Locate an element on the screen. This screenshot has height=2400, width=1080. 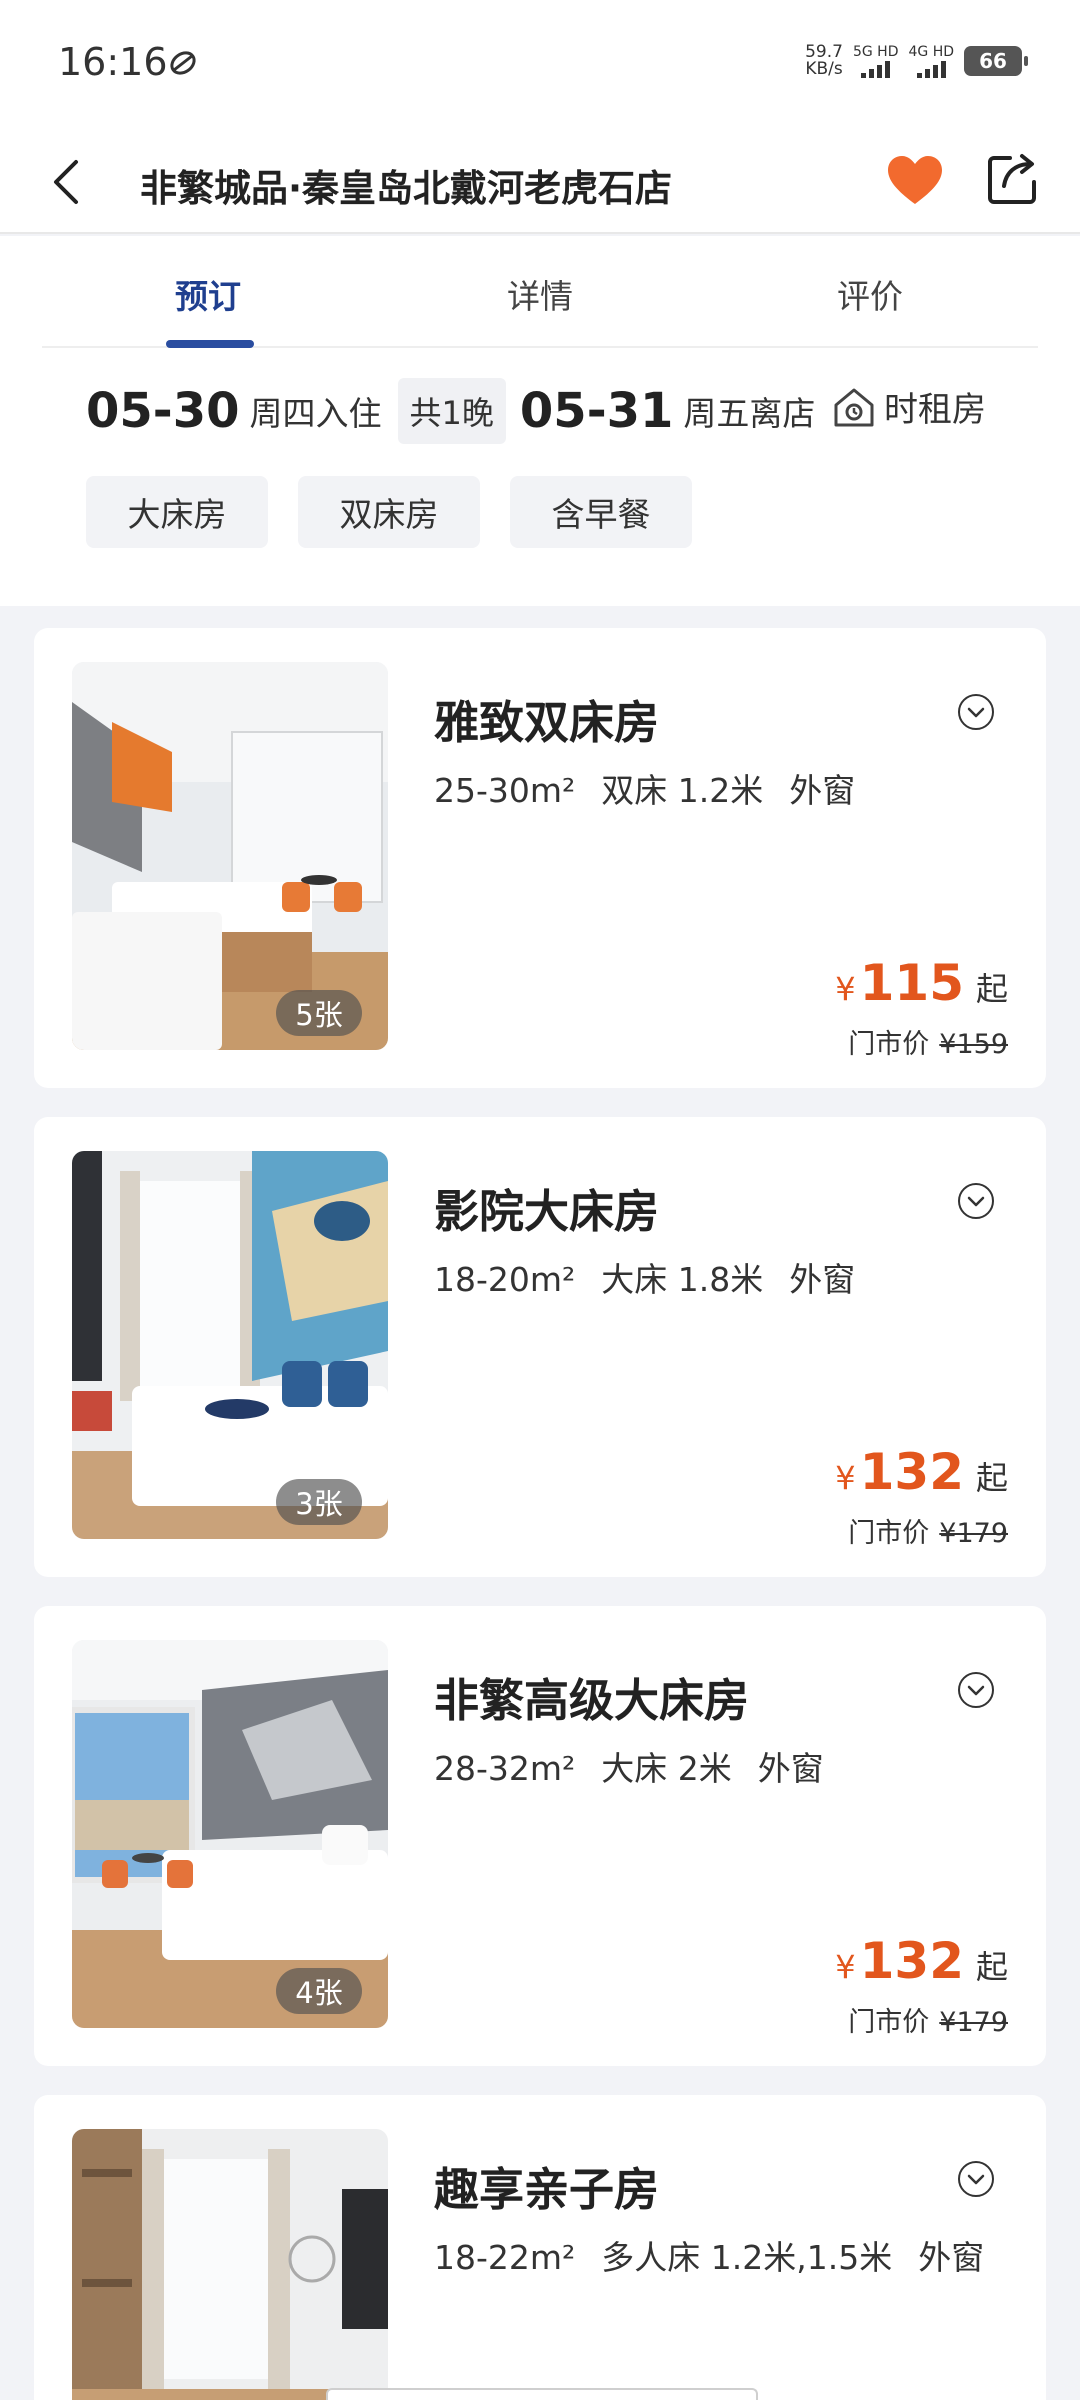
share-icon is located at coordinates (1012, 178).